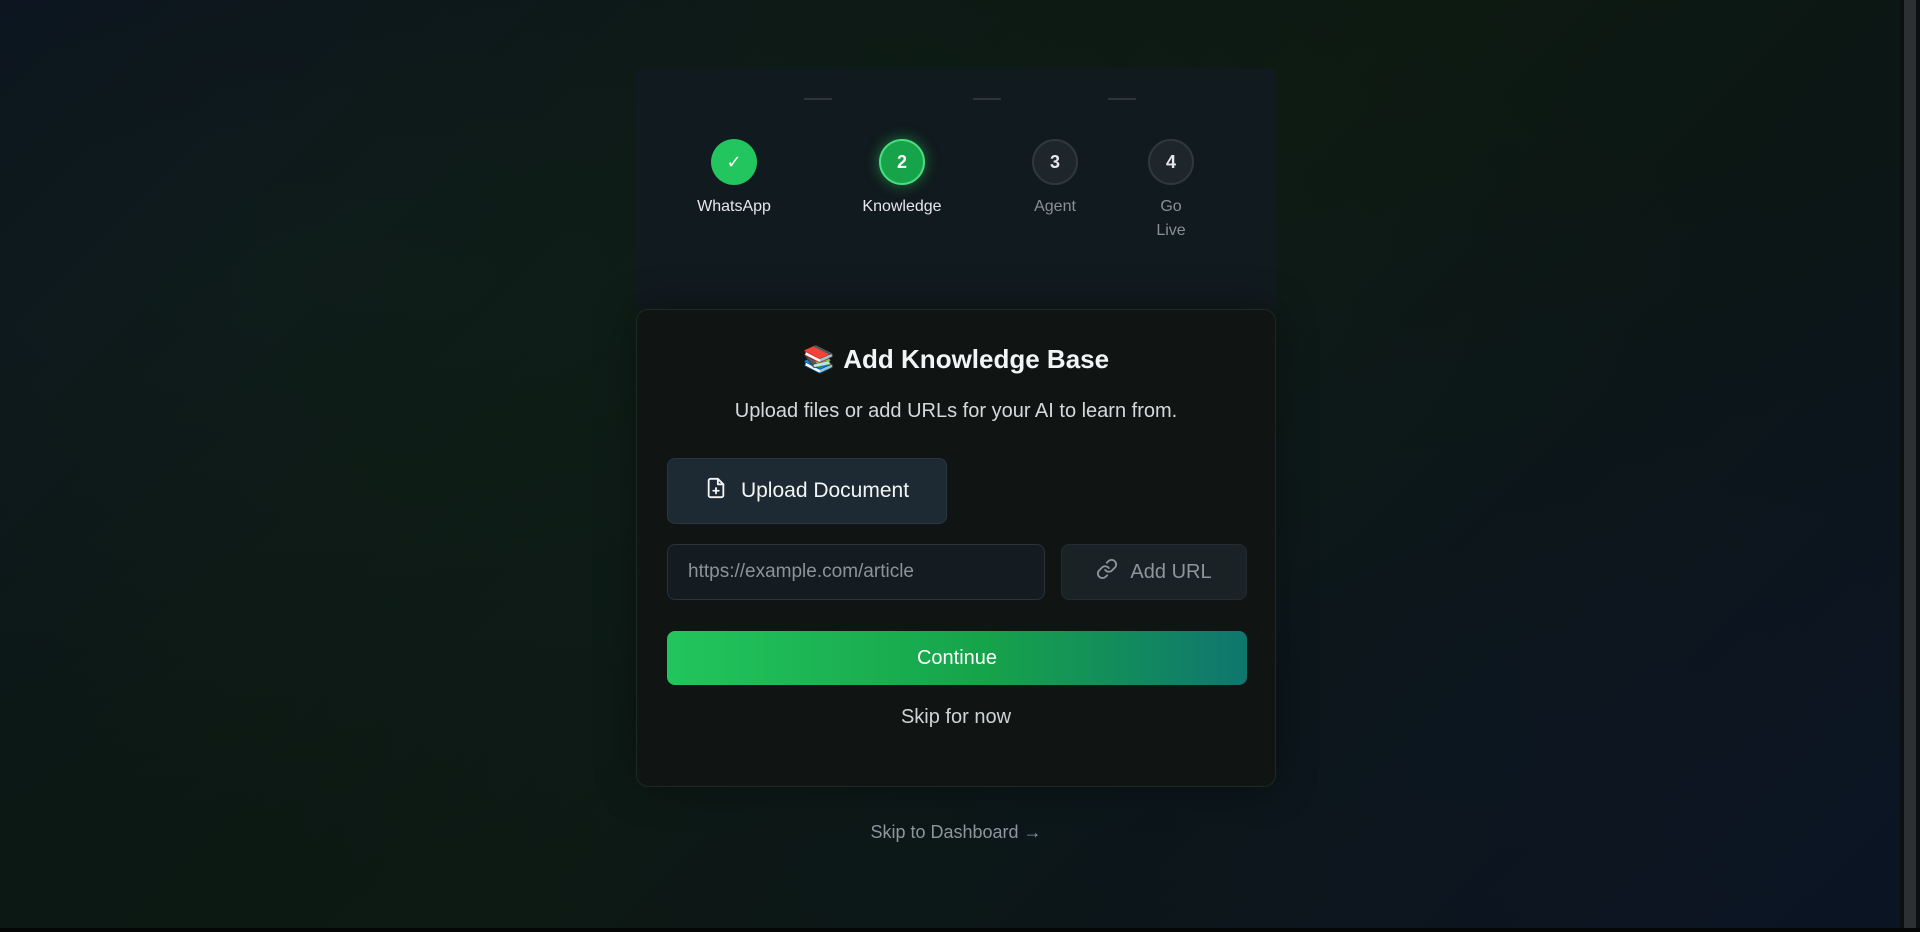  I want to click on step-circle-go-live: 4, so click(1171, 162).